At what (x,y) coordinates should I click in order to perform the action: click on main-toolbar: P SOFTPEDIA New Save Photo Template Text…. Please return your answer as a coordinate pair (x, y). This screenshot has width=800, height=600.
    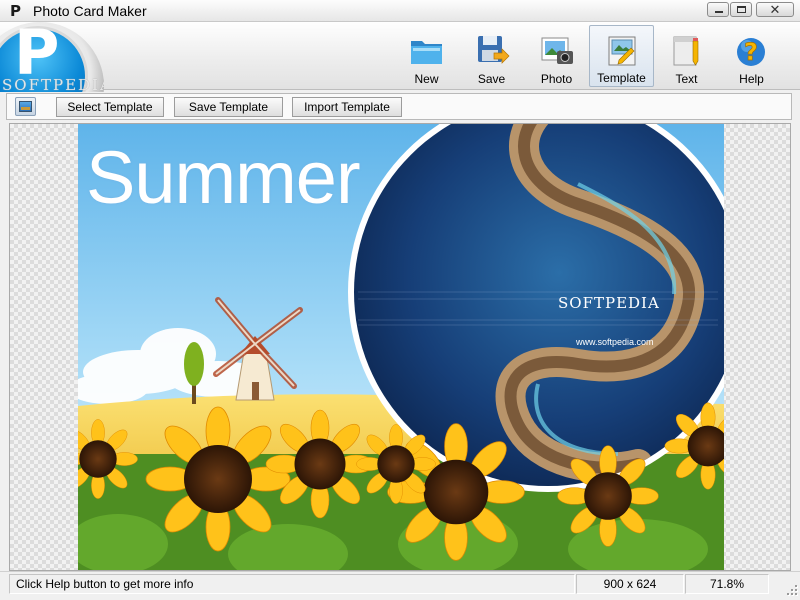
    Looking at the image, I should click on (400, 56).